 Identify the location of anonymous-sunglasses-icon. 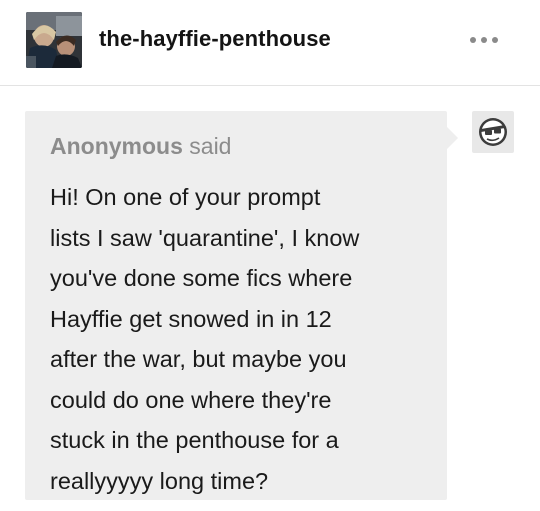
(493, 132).